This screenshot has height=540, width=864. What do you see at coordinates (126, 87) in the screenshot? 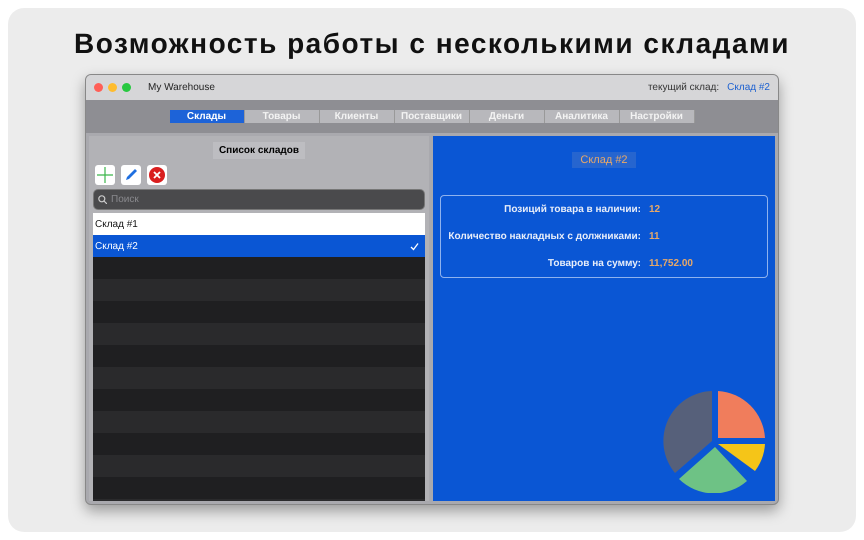
I see `zoom-icon` at bounding box center [126, 87].